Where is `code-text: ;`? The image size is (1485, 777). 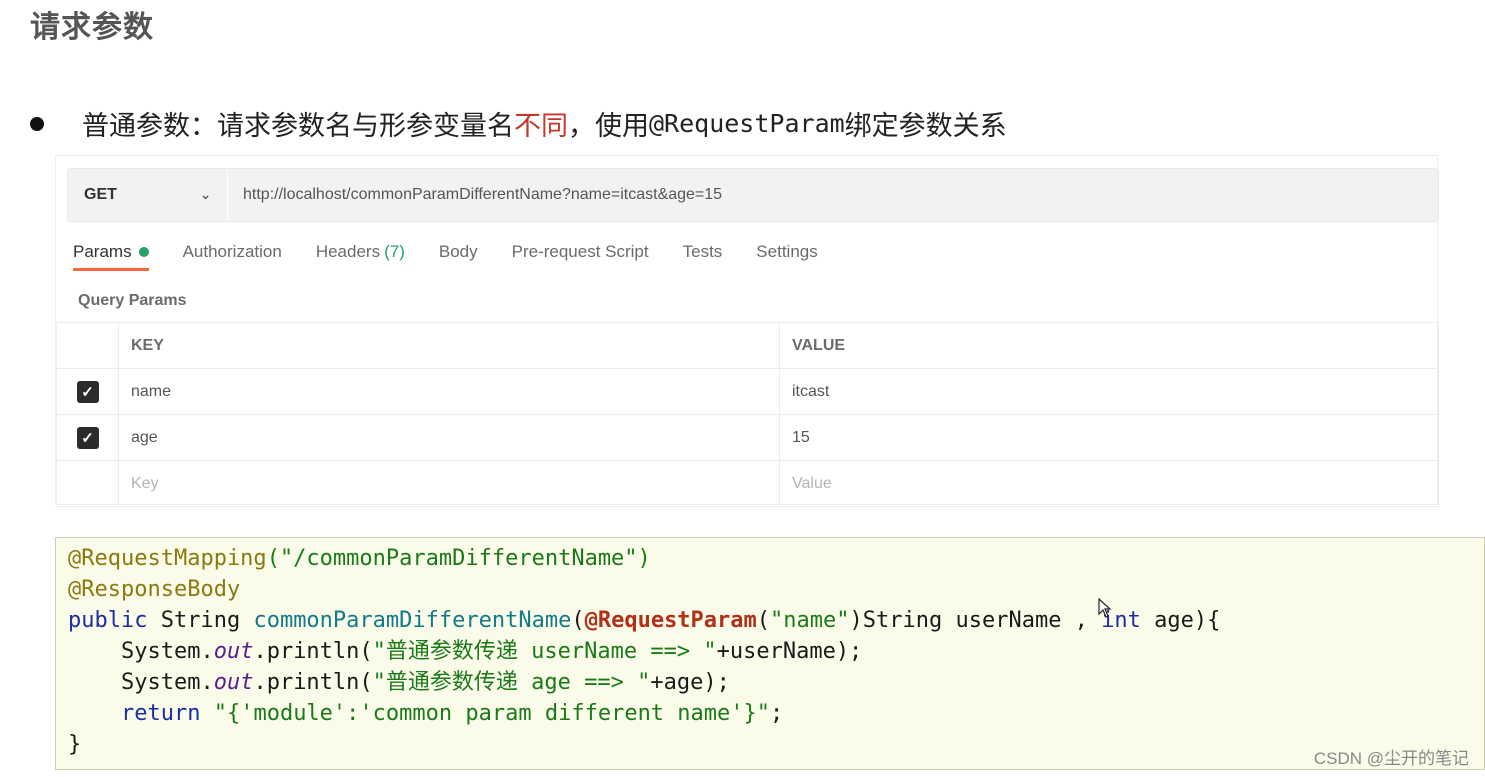 code-text: ; is located at coordinates (777, 713).